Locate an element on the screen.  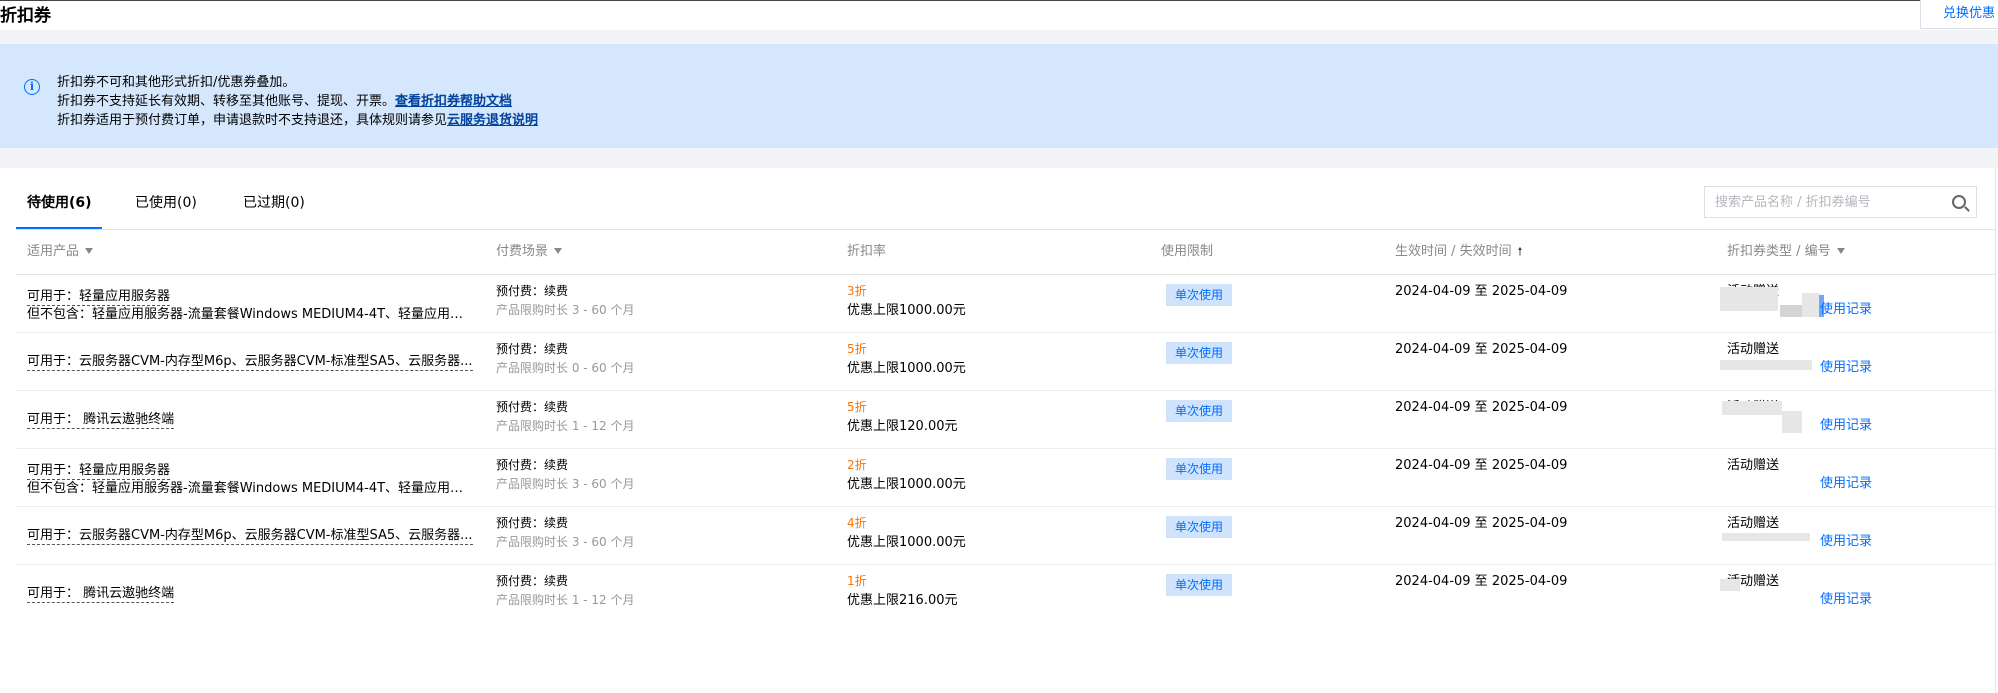
column-header-type: 折扣券类型 / 编号 is located at coordinates (1786, 252).